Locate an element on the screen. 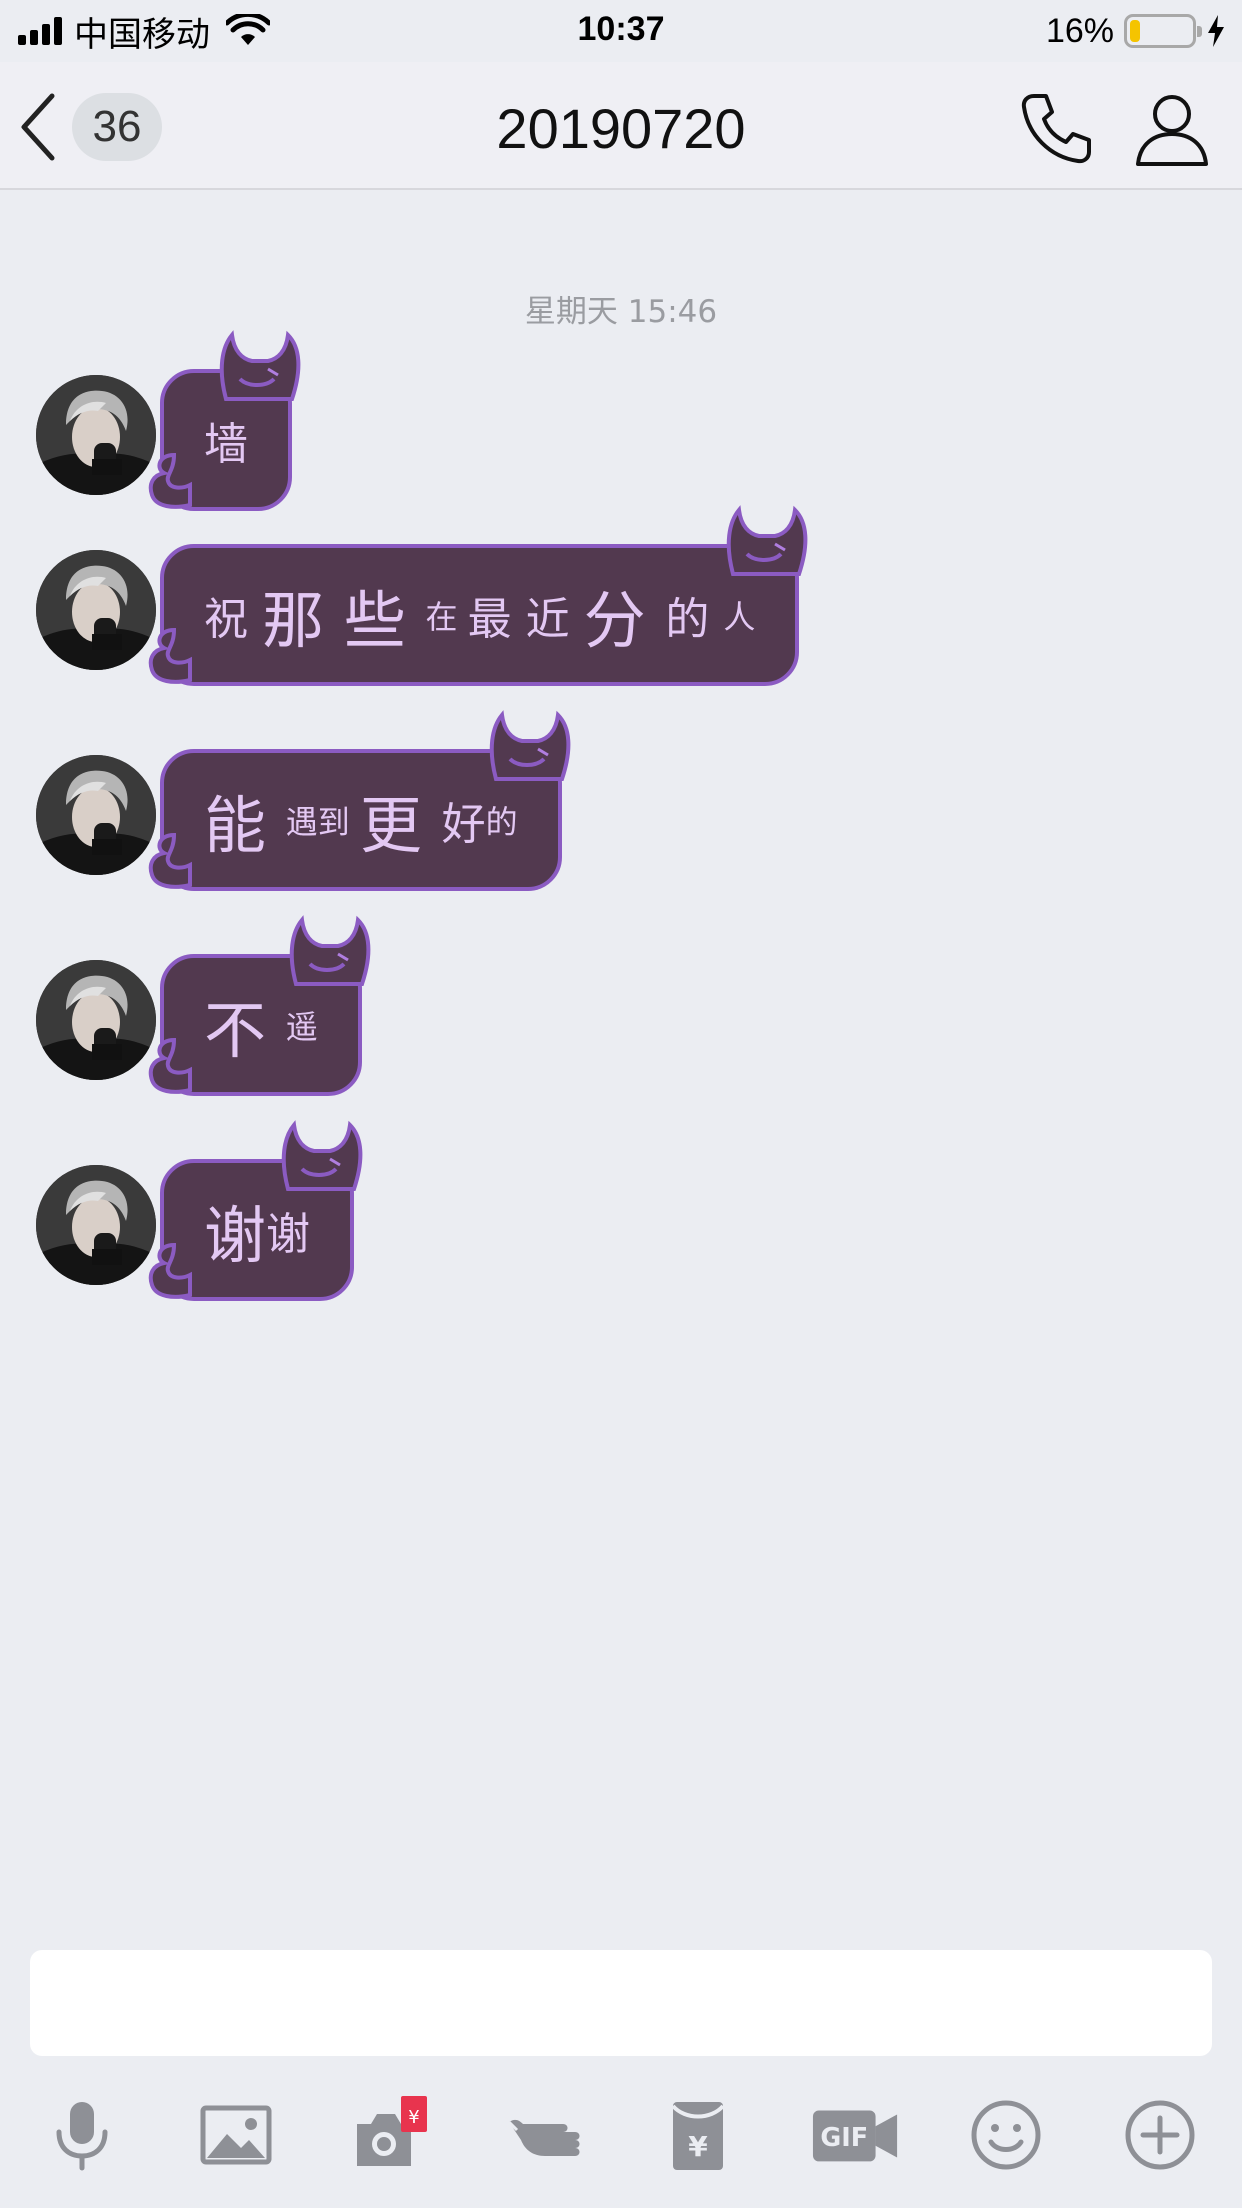 The width and height of the screenshot is (1242, 2208). status-right: 16% is located at coordinates (1136, 31).